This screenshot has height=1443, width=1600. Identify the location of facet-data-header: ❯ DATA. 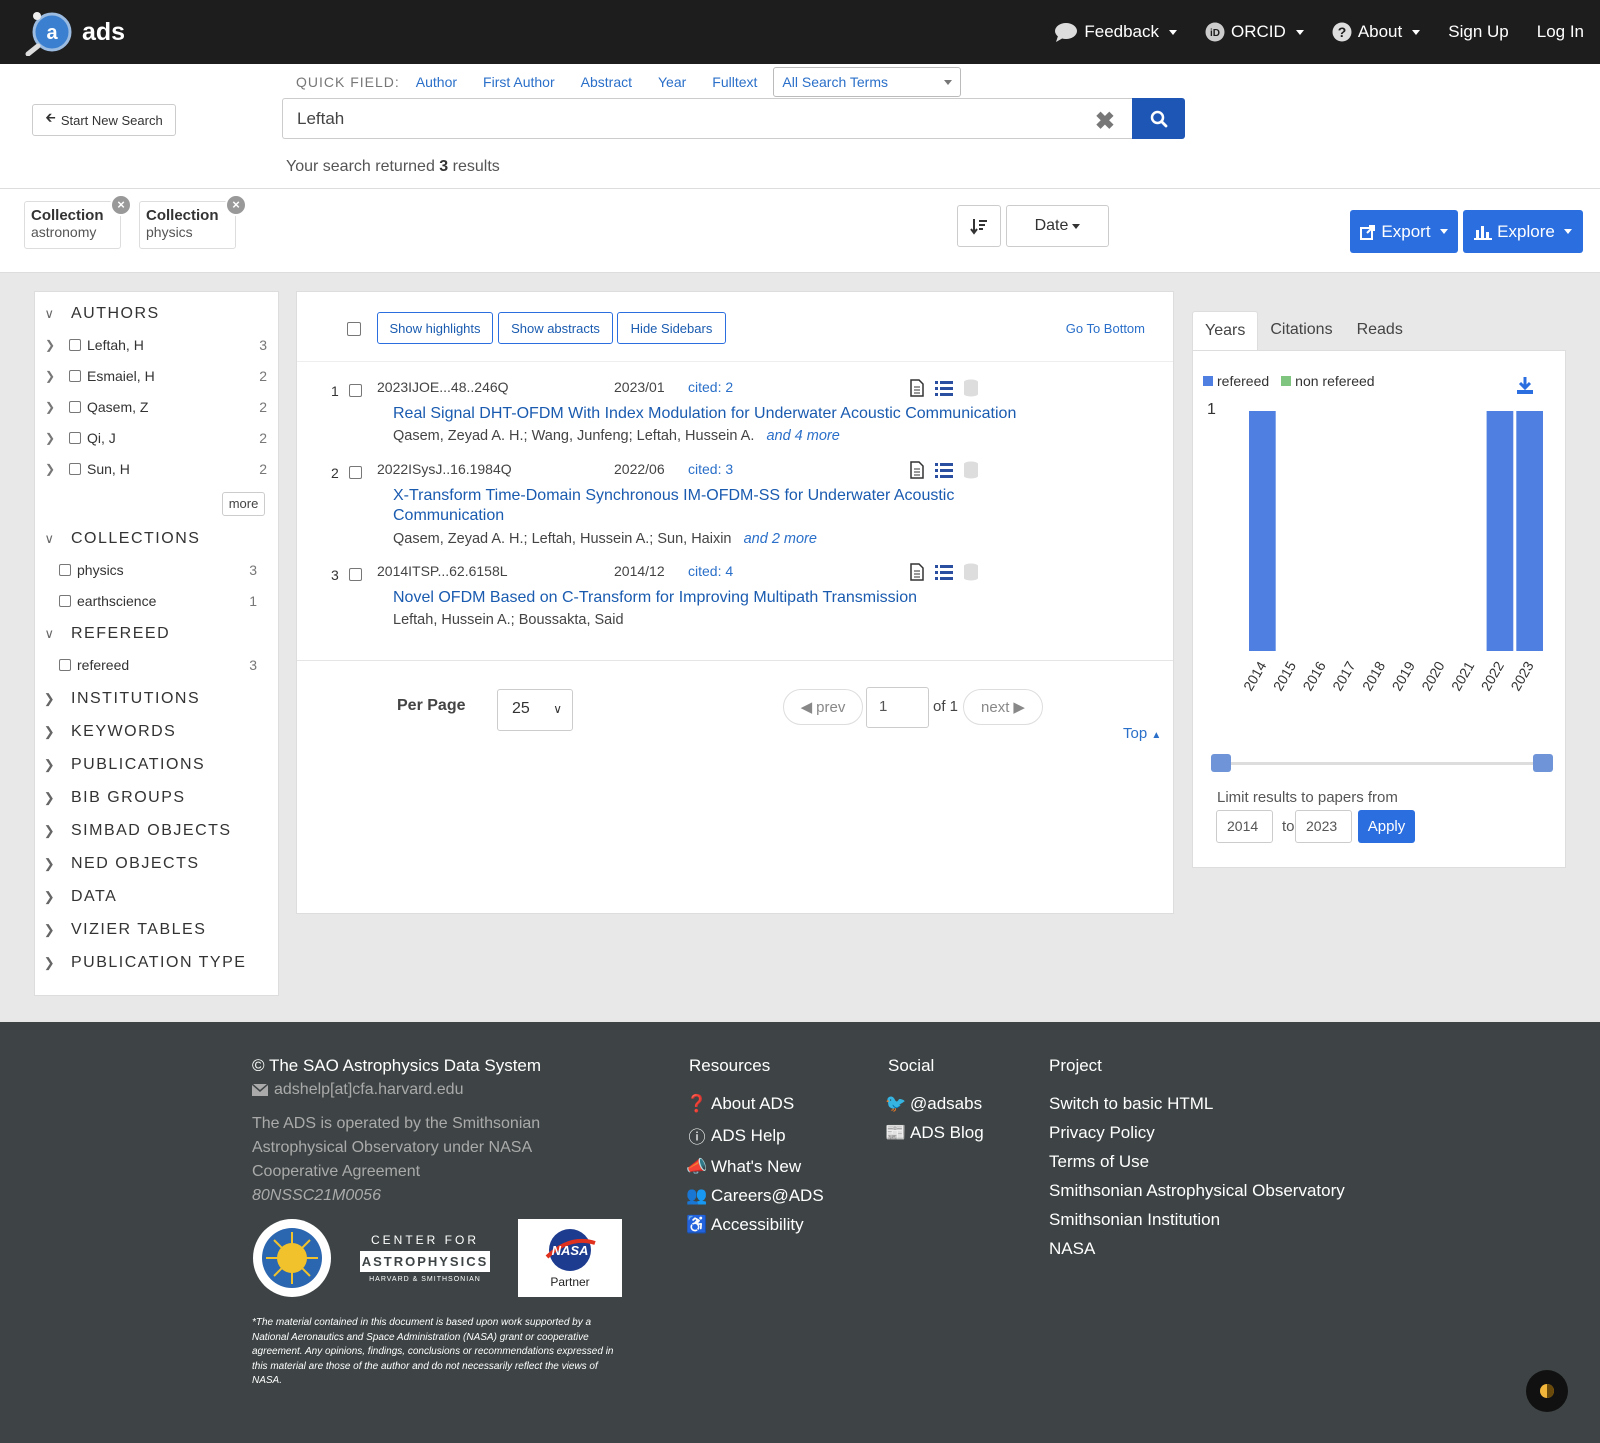
(80, 897).